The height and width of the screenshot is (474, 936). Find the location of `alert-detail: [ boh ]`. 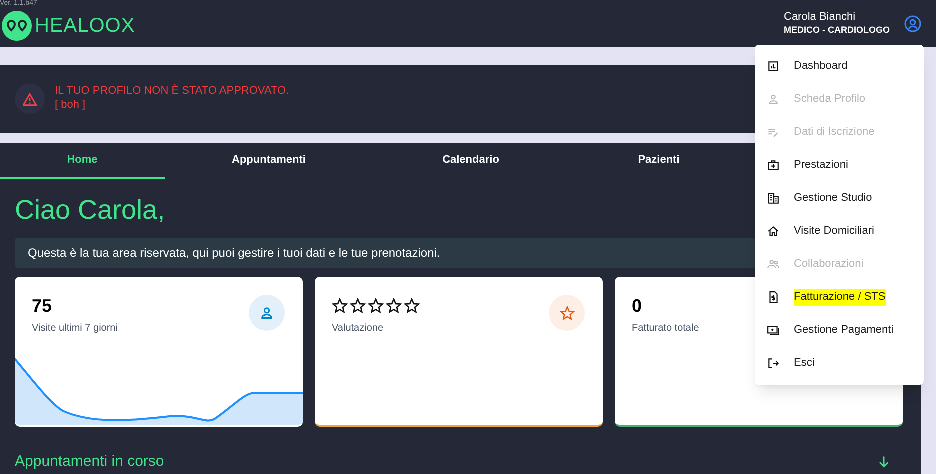

alert-detail: [ boh ] is located at coordinates (71, 106).